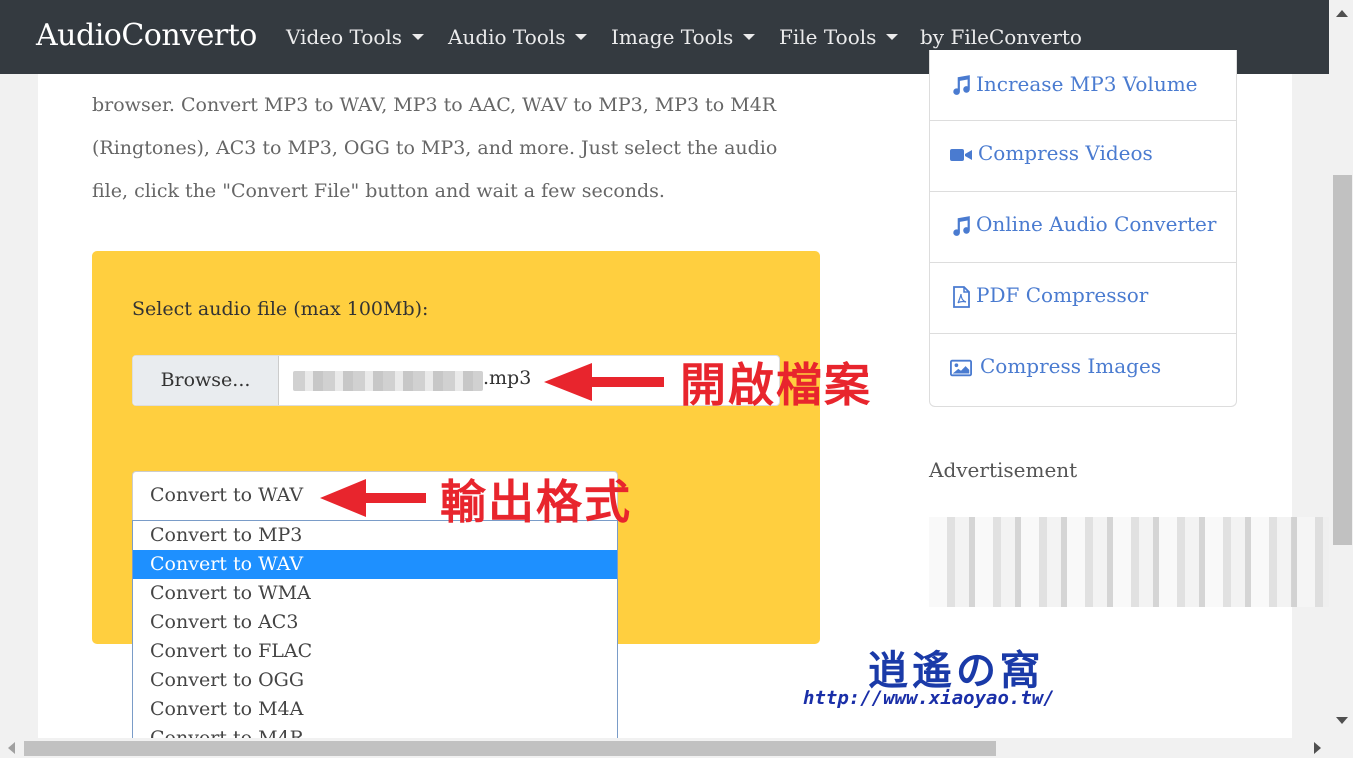 The width and height of the screenshot is (1353, 758). I want to click on format-option: Convert to M4A, so click(375, 709).